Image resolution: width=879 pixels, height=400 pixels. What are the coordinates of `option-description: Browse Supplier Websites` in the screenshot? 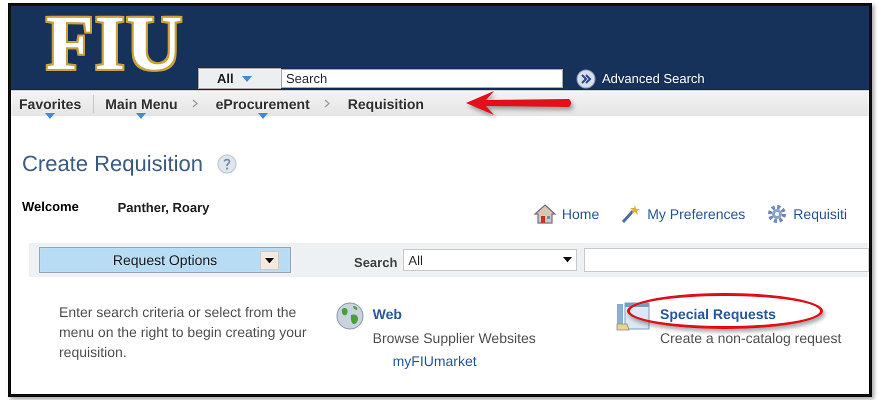 It's located at (454, 338).